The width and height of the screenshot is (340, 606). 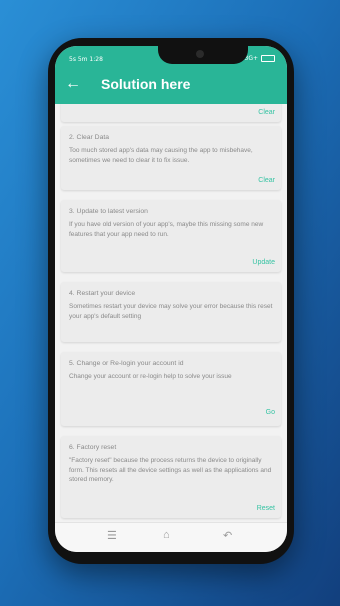 I want to click on page-title: Solution here, so click(x=146, y=84).